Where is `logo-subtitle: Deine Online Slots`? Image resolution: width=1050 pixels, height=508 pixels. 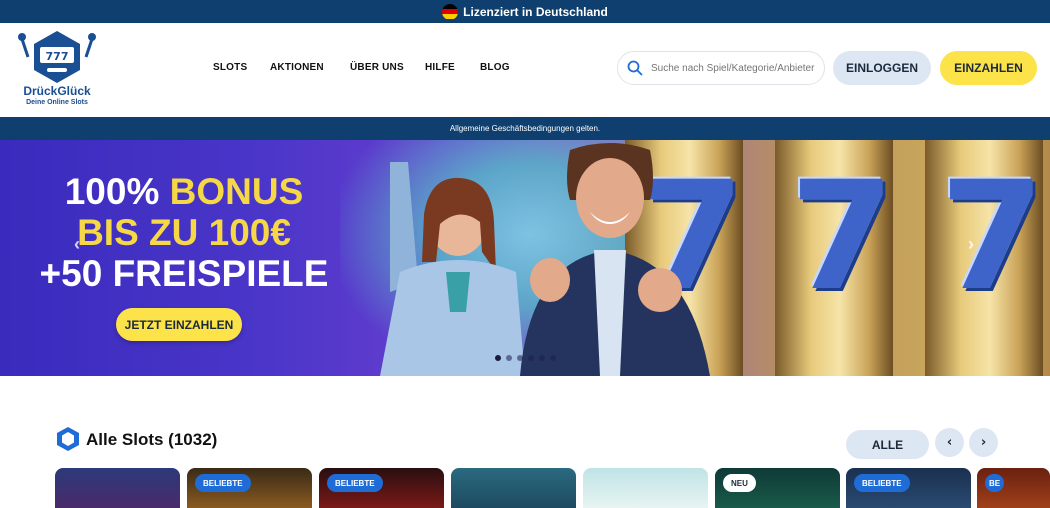
logo-subtitle: Deine Online Slots is located at coordinates (57, 102).